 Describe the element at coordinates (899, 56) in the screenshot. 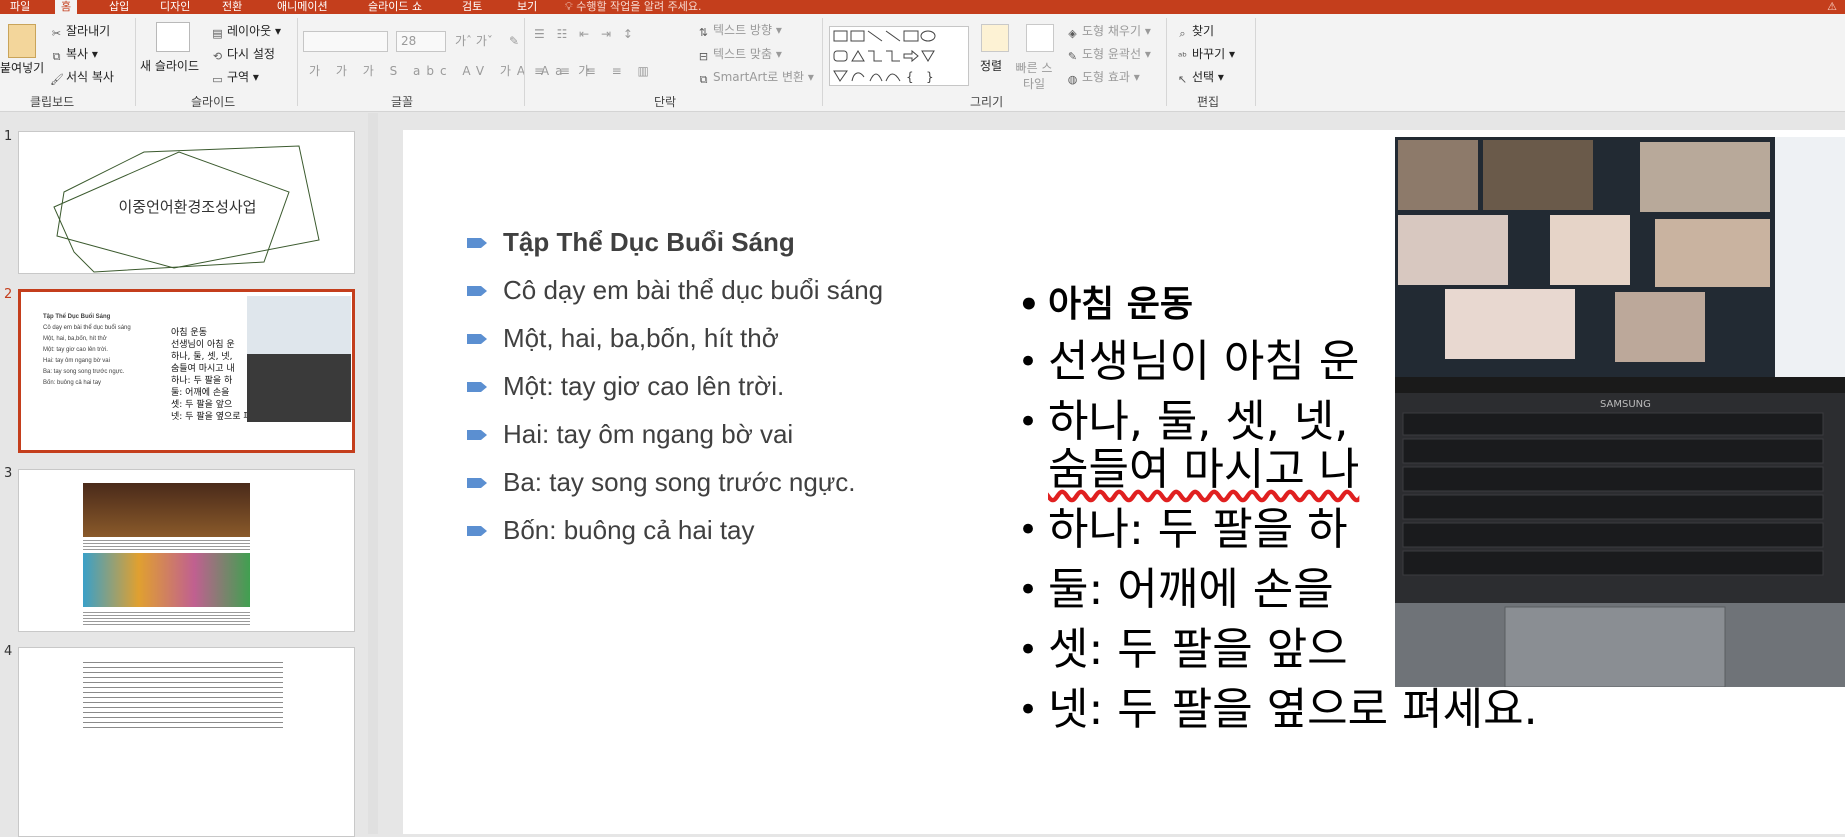

I see `shapes-gallery: {}` at that location.